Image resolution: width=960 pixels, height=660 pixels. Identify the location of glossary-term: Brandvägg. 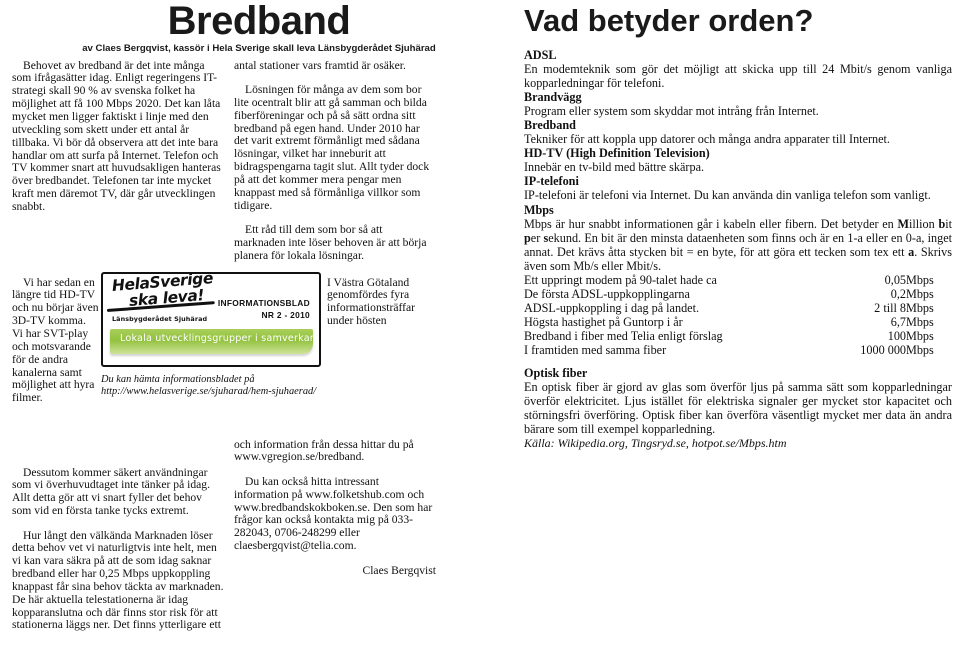
(553, 97).